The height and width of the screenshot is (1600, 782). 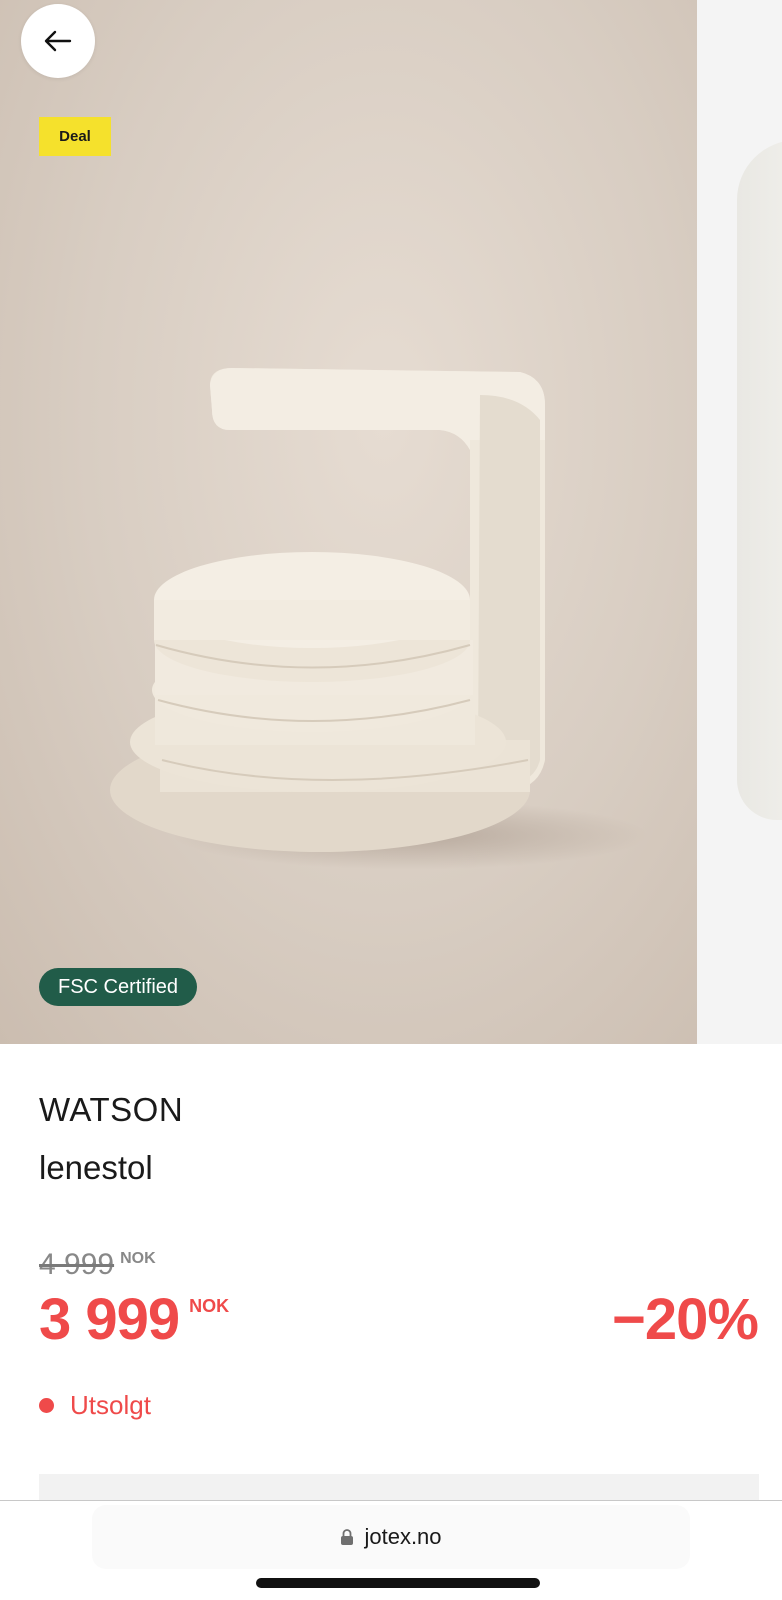 I want to click on current-price-currency: NOK, so click(x=209, y=1306).